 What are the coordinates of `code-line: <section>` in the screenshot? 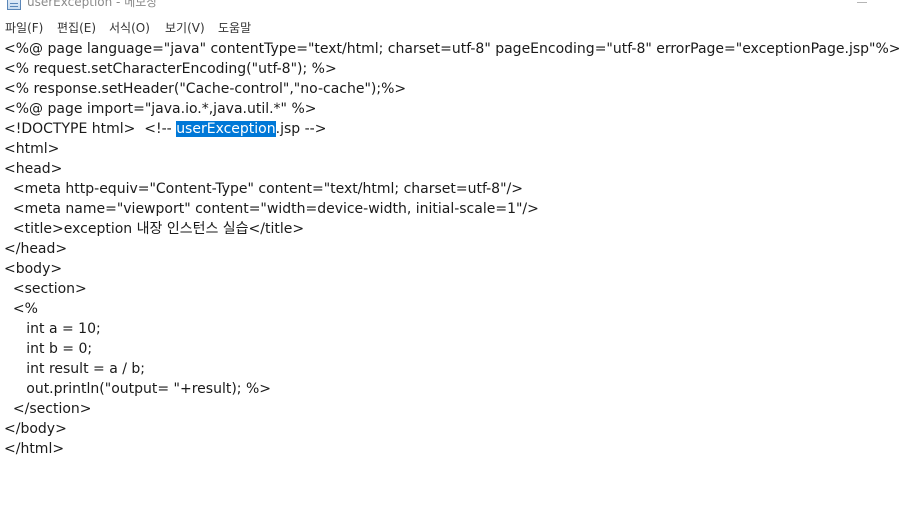 It's located at (45, 289).